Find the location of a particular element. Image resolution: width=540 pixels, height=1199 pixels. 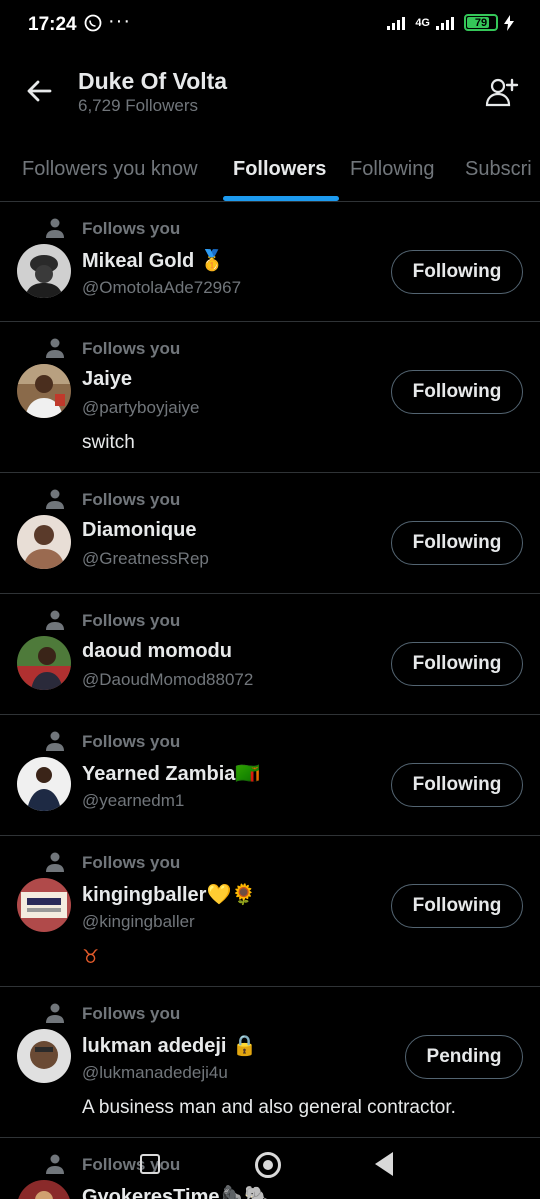

more-notifications-icon: ··· is located at coordinates (119, 21).